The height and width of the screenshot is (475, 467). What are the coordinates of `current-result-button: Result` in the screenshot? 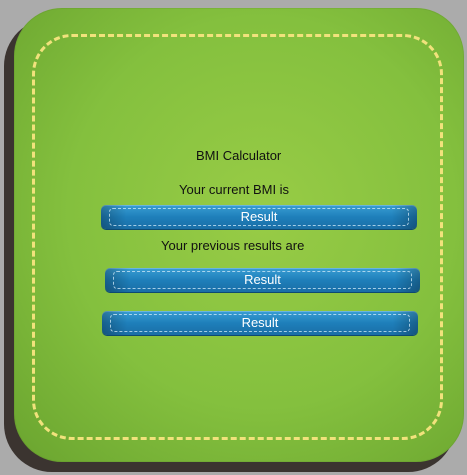 It's located at (259, 217).